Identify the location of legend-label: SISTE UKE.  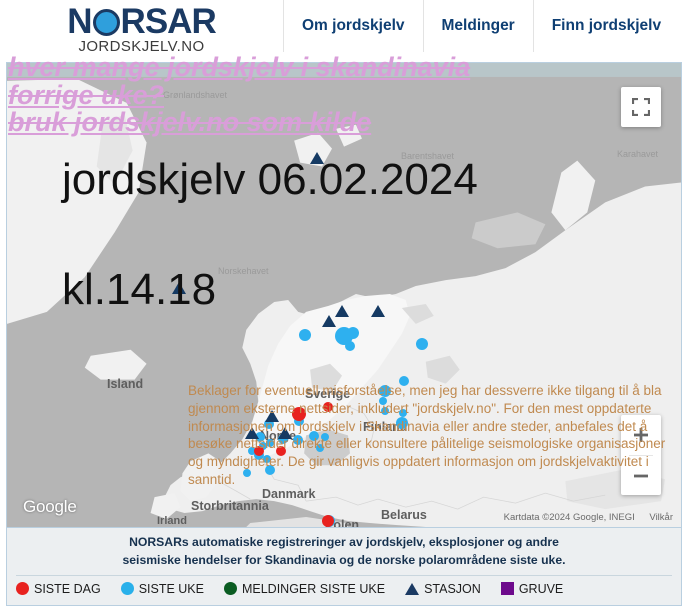
(171, 588).